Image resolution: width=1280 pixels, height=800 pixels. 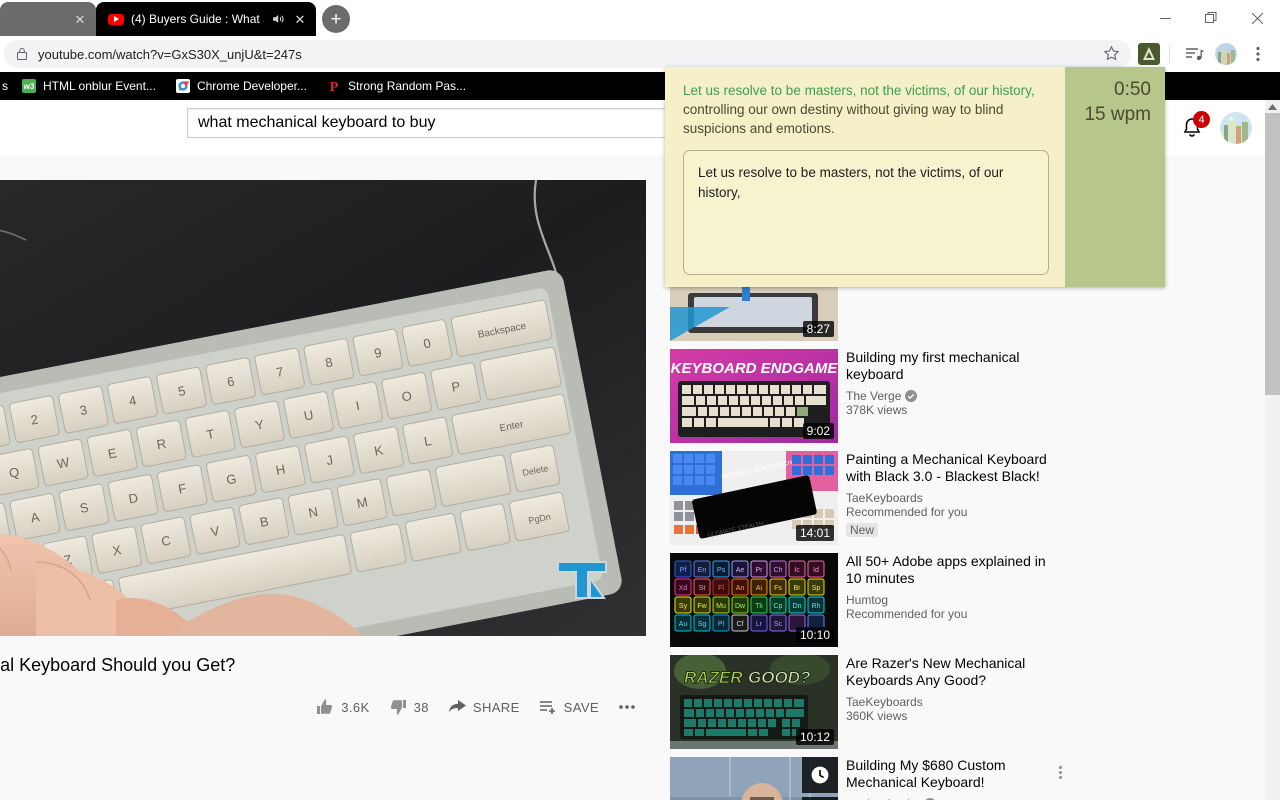 I want to click on svg-text: Br, so click(x=798, y=588).